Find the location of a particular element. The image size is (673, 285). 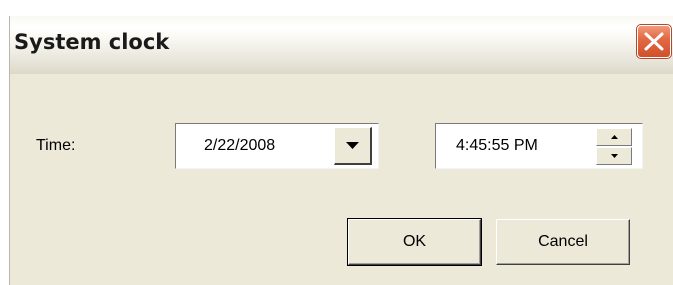

date-picker: 2/22/2008 is located at coordinates (277, 146).